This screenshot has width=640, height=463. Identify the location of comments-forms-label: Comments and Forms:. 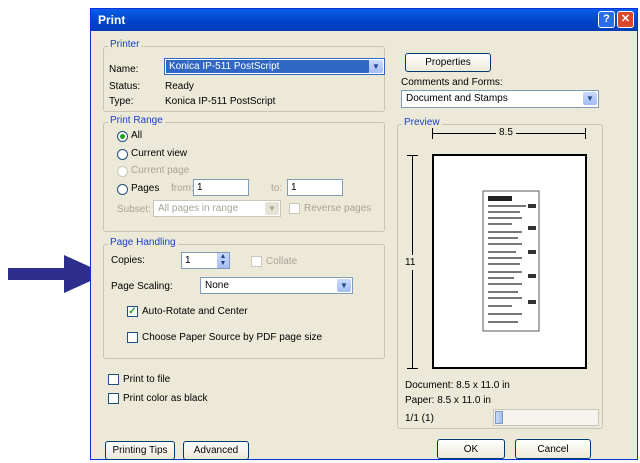
(452, 82).